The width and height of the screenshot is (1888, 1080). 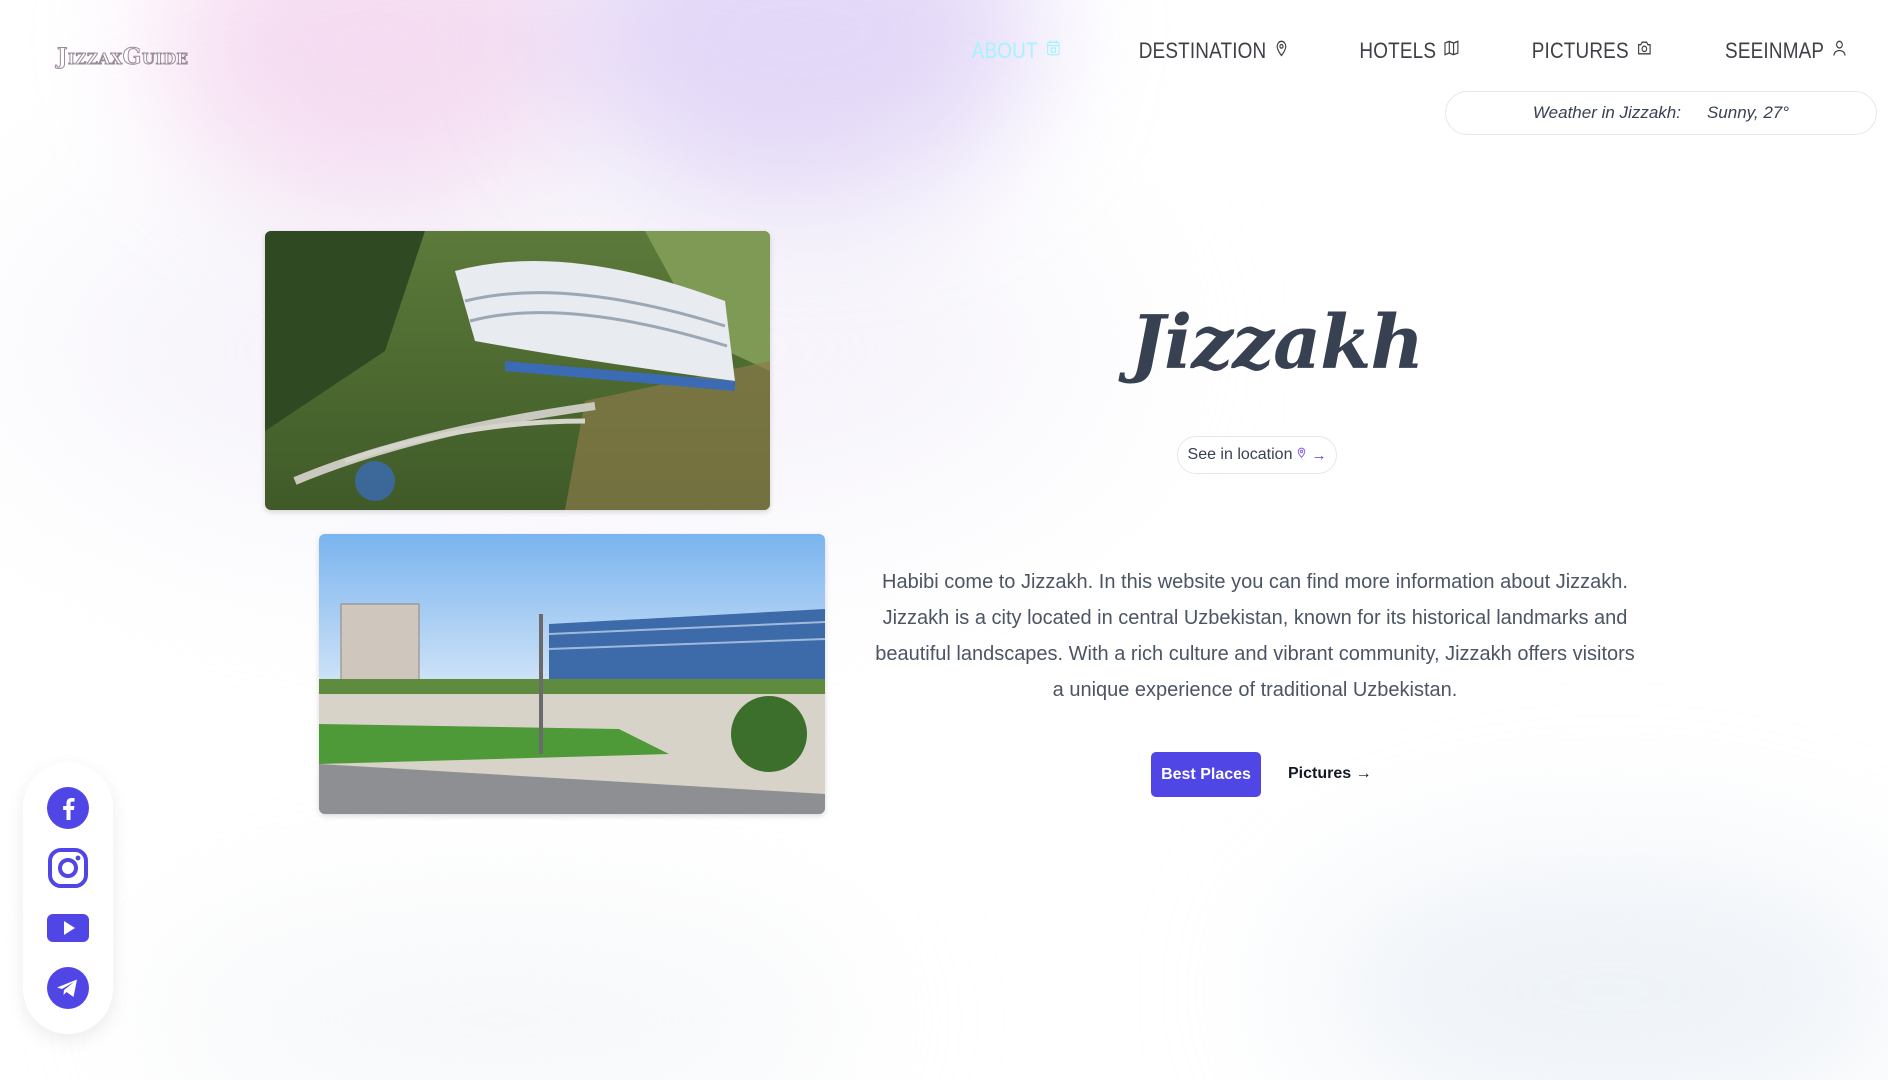 I want to click on nav-seeinmap-label: SEEINMAP, so click(x=1774, y=50).